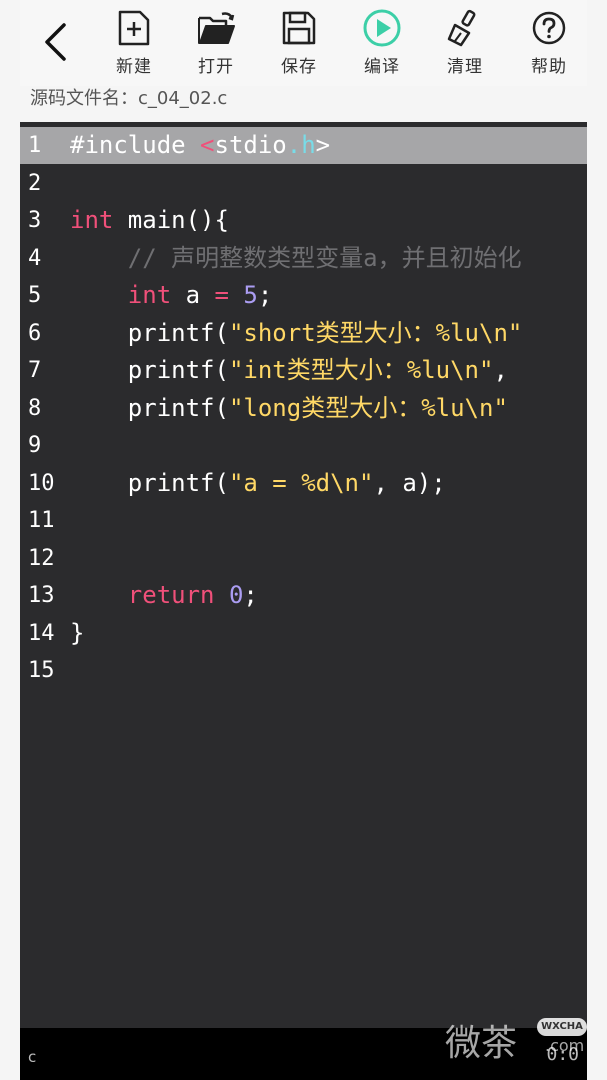 The width and height of the screenshot is (607, 1080). I want to click on line-code: #include <stdio.h>, so click(200, 145).